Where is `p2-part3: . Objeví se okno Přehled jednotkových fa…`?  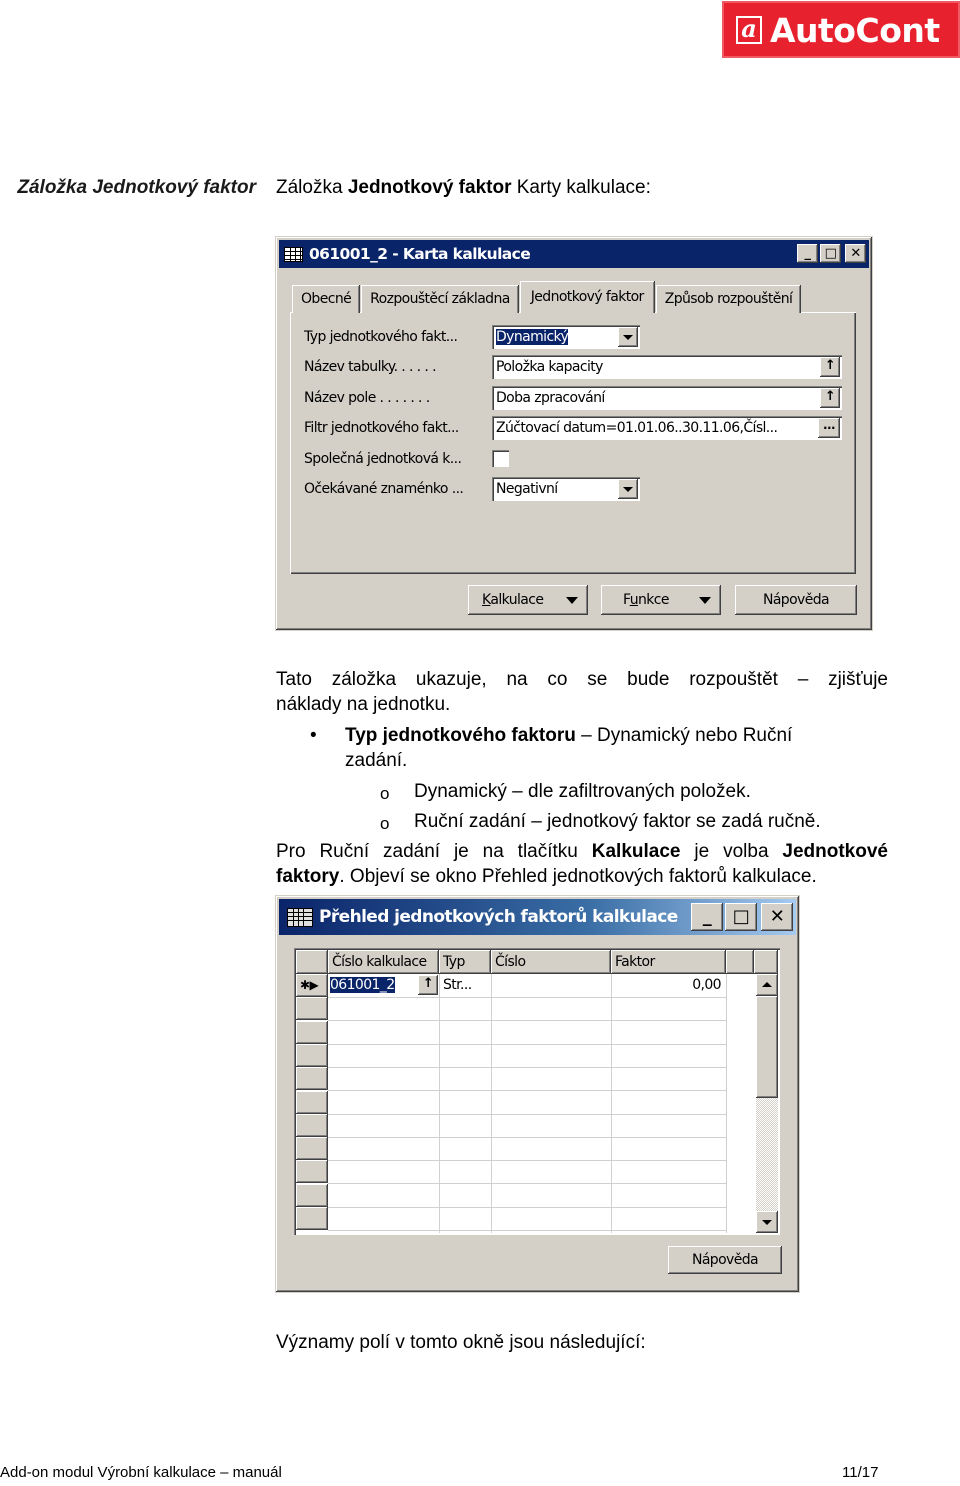
p2-part3: . Objeví se okno Přehled jednotkových fa… is located at coordinates (578, 876).